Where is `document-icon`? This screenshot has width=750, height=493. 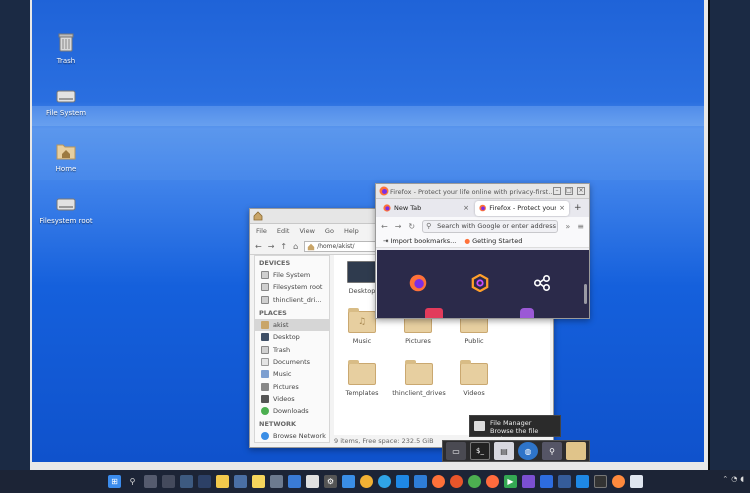 document-icon is located at coordinates (312, 481).